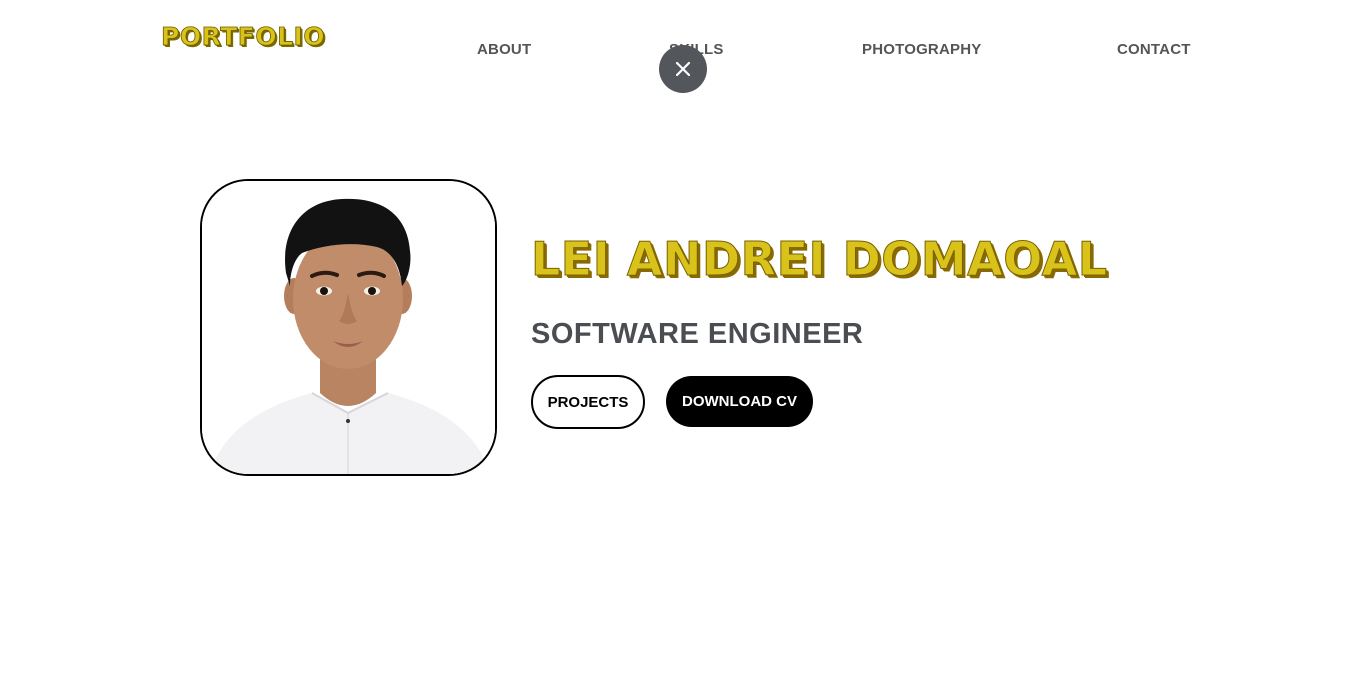 The image size is (1351, 675). What do you see at coordinates (819, 259) in the screenshot?
I see `profile-name: LEI ANDREI DOMAOAL` at bounding box center [819, 259].